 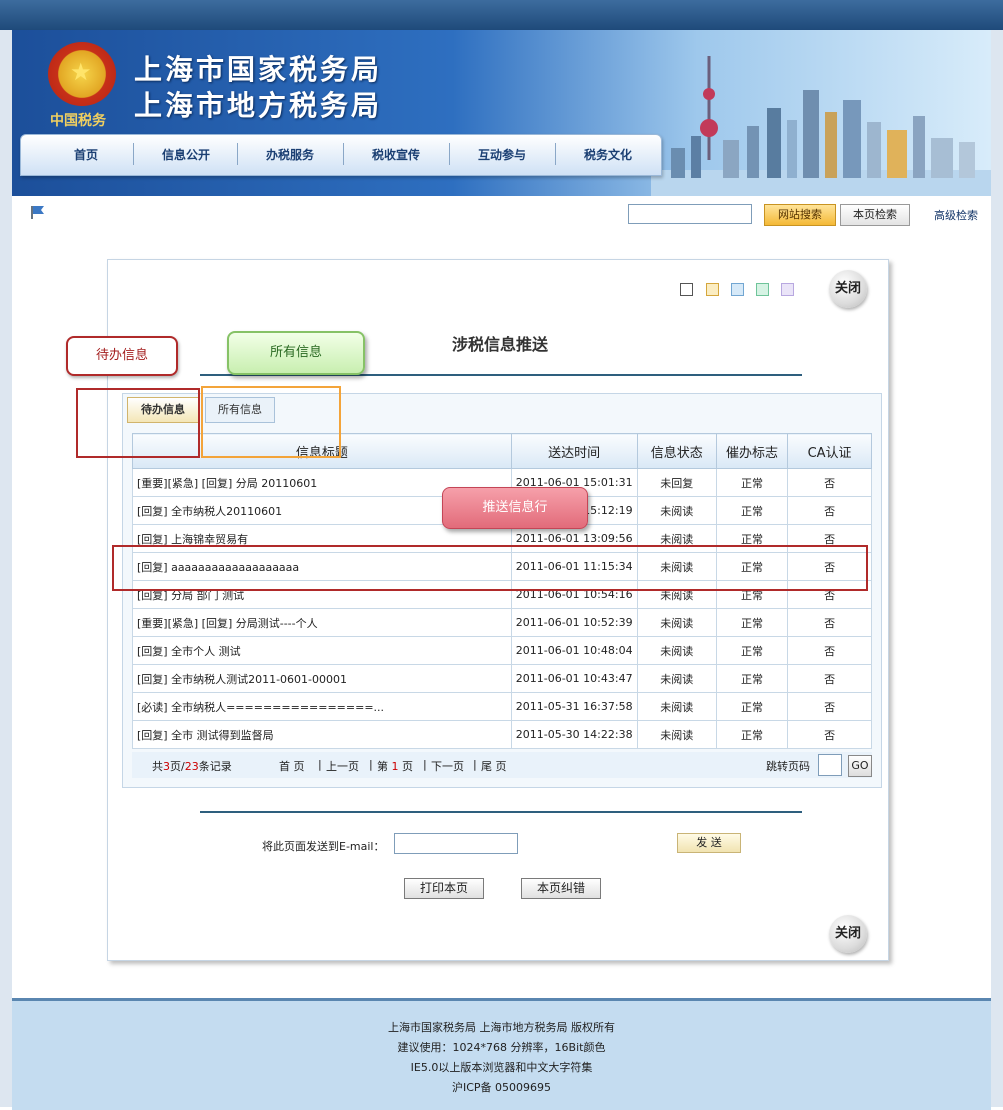 What do you see at coordinates (157, 766) in the screenshot?
I see `pager-total-prefix: 共` at bounding box center [157, 766].